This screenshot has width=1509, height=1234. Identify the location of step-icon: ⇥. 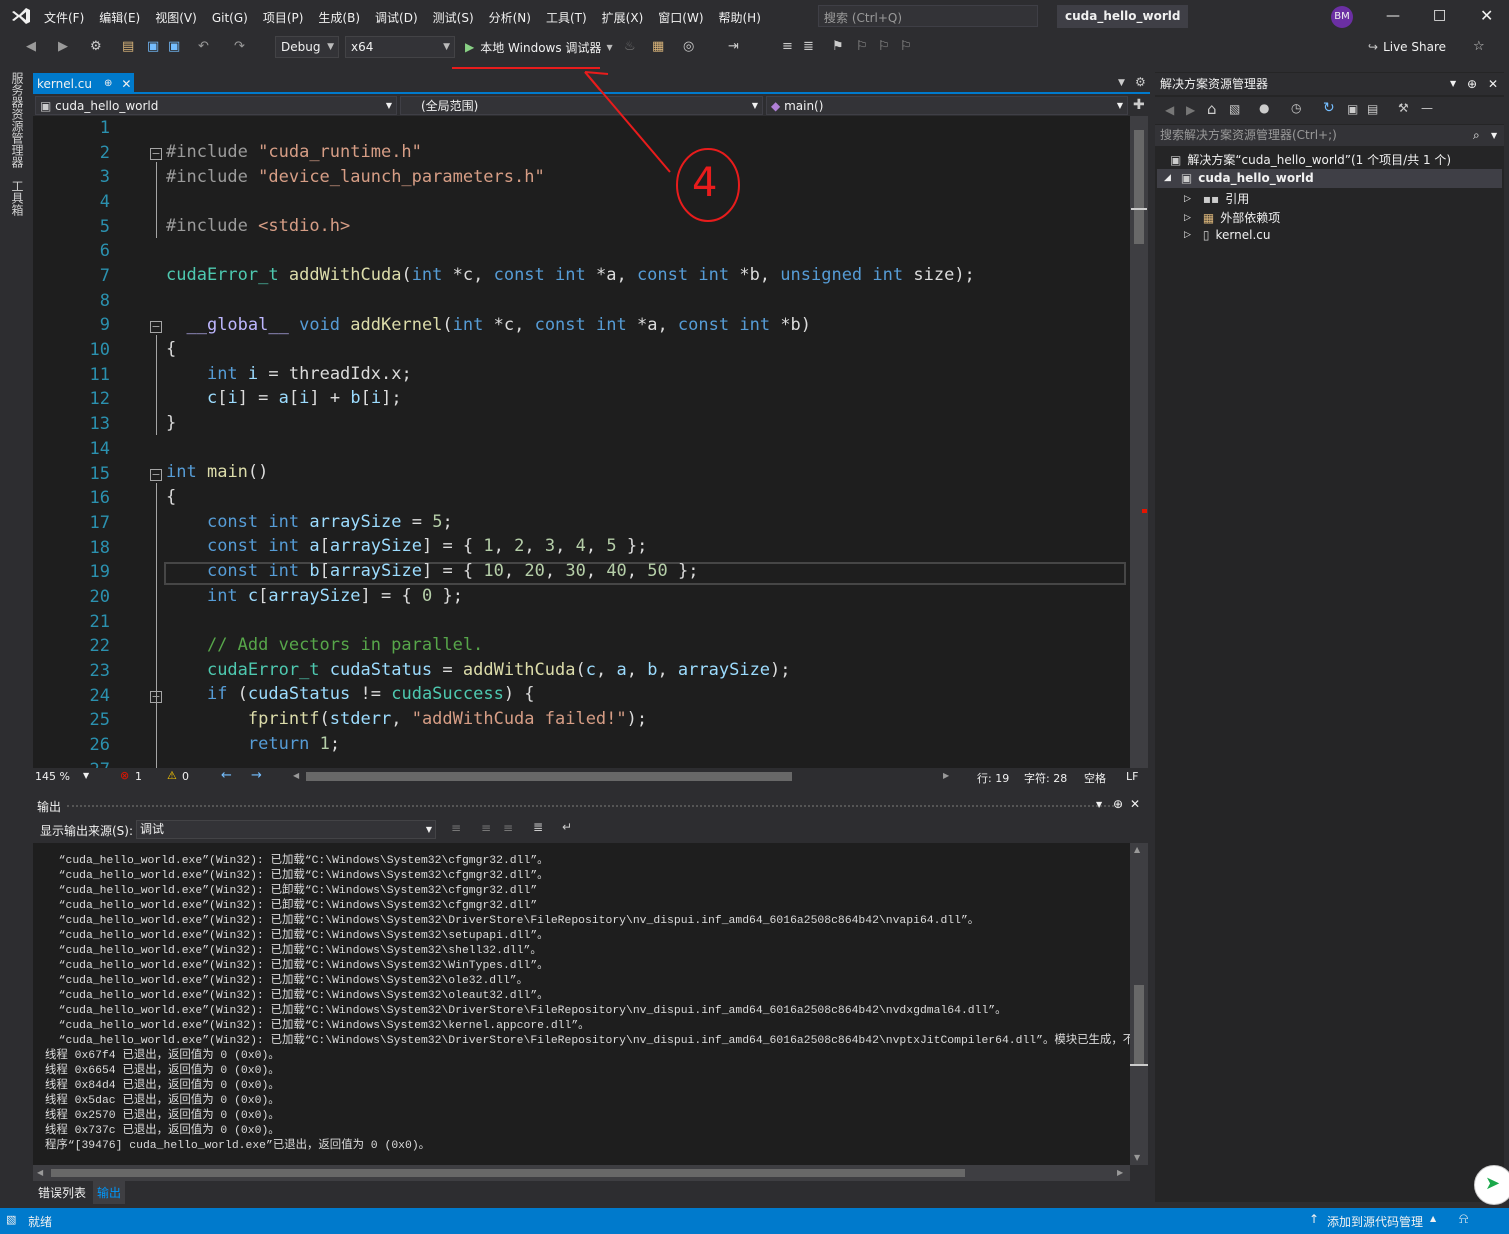
(733, 46).